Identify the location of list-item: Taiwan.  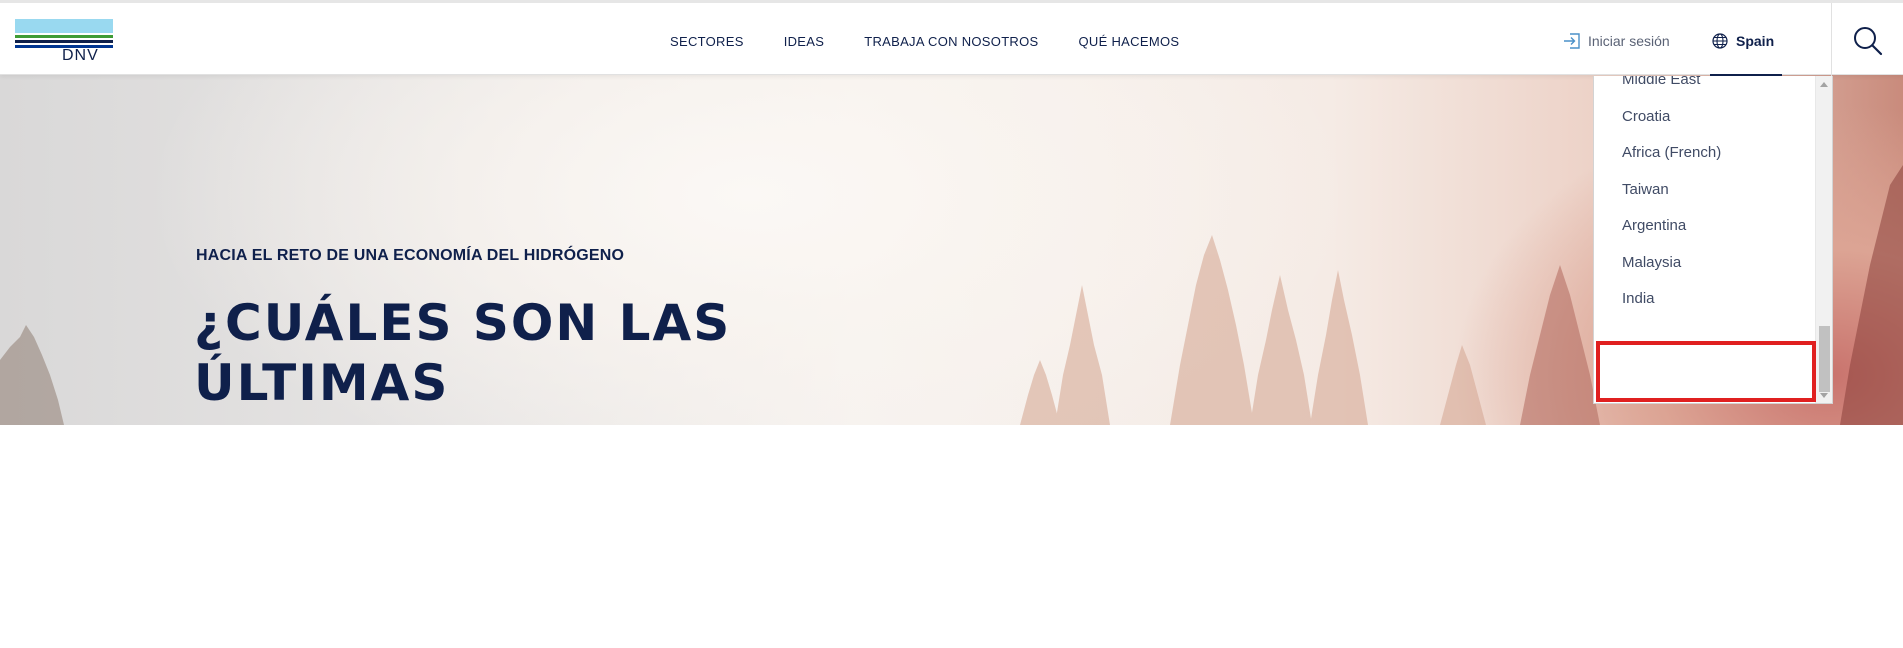
(1705, 190).